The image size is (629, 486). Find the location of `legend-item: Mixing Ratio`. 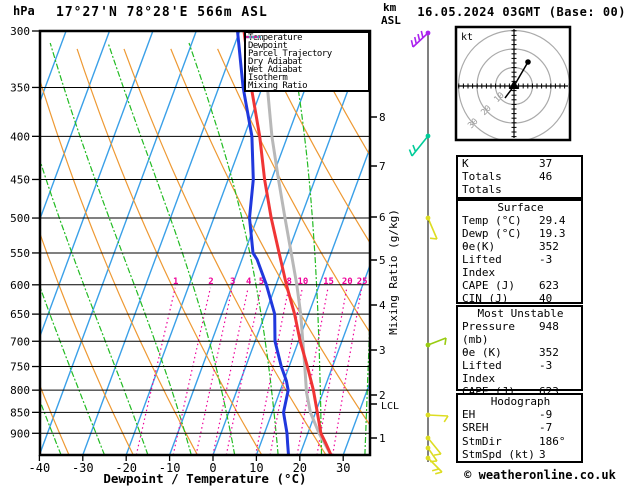

legend-item: Mixing Ratio is located at coordinates (307, 63).